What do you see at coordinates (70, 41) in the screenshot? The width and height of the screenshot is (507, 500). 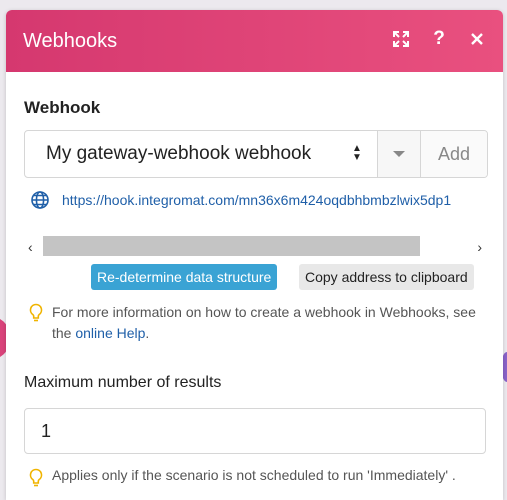 I see `dialog-title: Webhooks` at bounding box center [70, 41].